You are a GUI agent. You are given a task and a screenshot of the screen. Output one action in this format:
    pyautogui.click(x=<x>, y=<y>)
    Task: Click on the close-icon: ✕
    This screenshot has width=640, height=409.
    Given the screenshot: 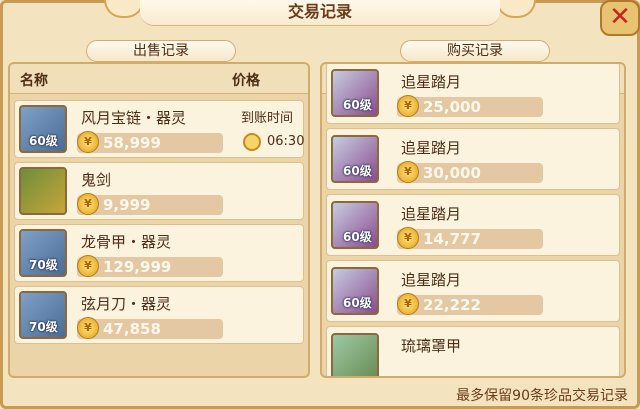 What is the action you would take?
    pyautogui.click(x=620, y=17)
    